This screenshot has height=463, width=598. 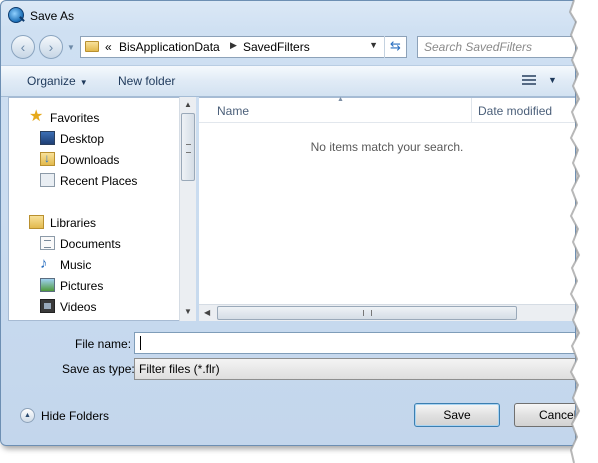 What do you see at coordinates (78, 307) in the screenshot?
I see `sidebar-item-label: Videos` at bounding box center [78, 307].